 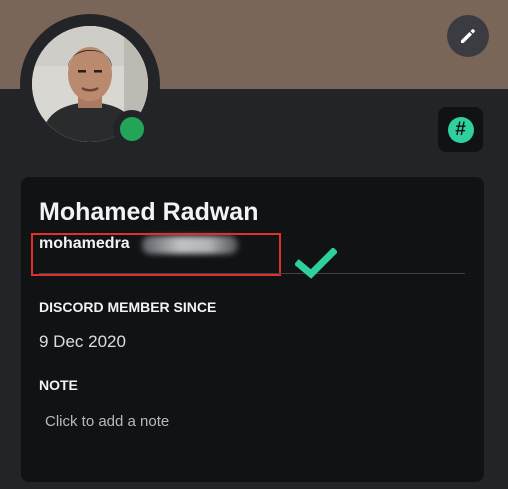 I want to click on member-since-heading: DISCORD MEMBER SINCE, so click(x=128, y=307).